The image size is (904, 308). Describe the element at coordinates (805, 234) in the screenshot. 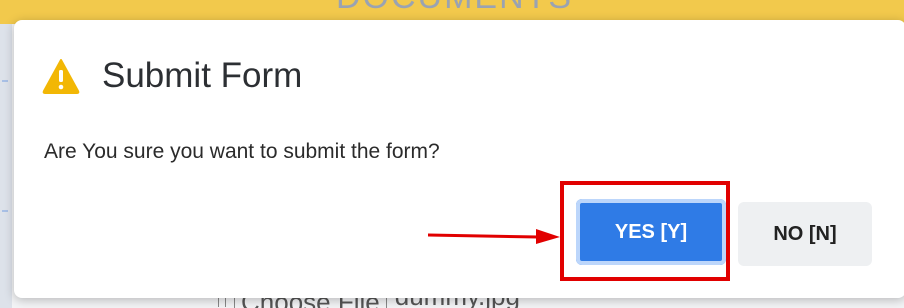

I see `no-button: NO [N]` at that location.